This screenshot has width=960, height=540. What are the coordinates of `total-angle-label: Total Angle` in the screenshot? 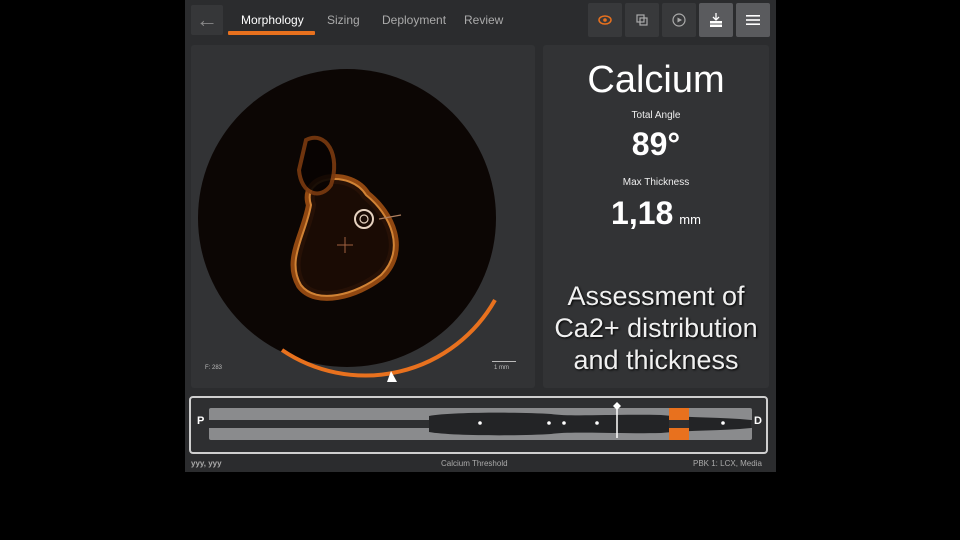 It's located at (656, 115).